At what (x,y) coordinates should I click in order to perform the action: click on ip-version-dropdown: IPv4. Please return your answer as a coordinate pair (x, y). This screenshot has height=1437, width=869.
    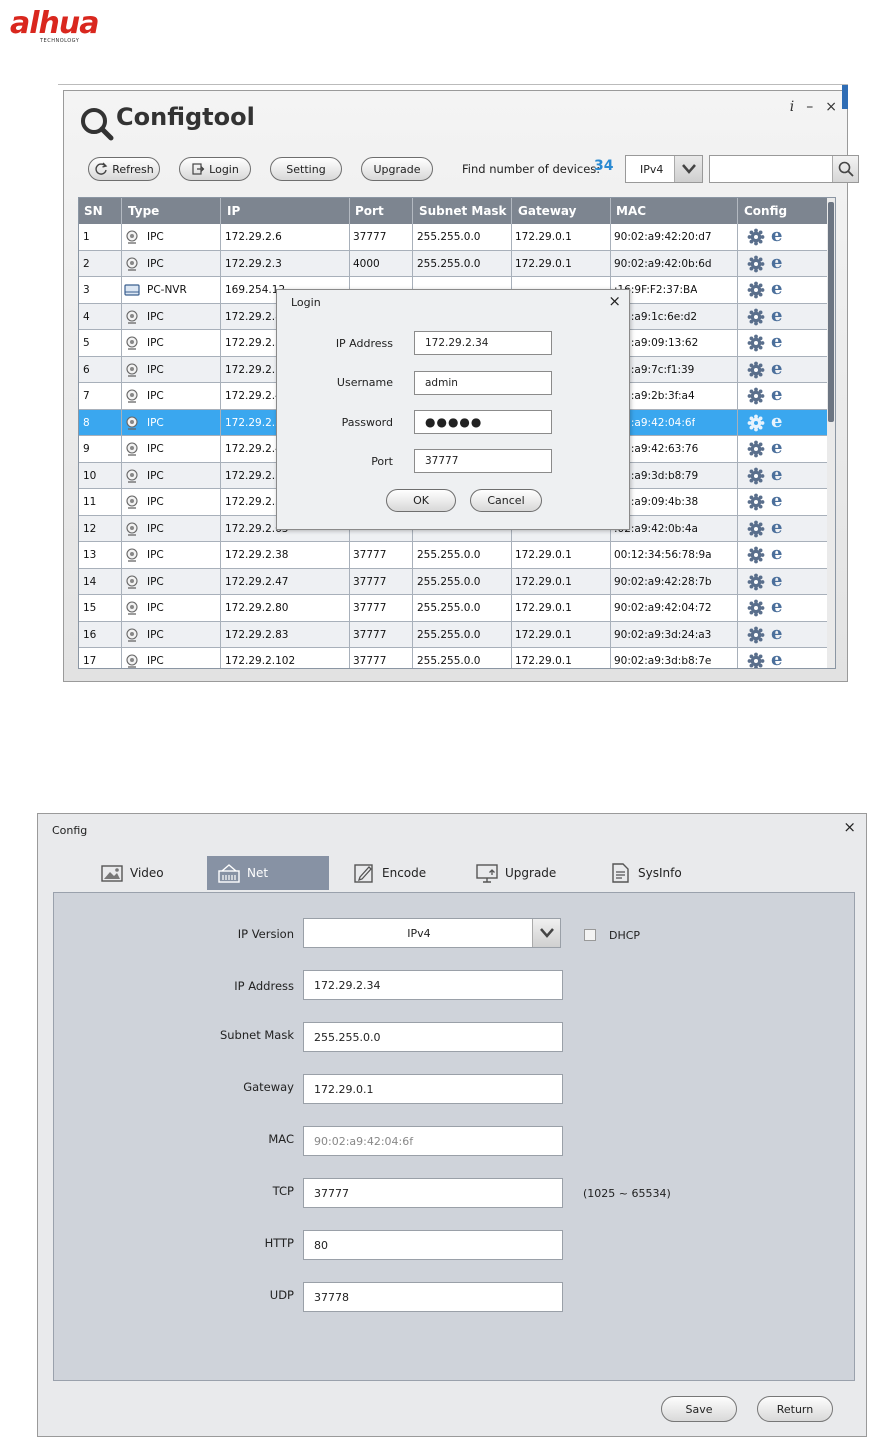
    Looking at the image, I should click on (664, 169).